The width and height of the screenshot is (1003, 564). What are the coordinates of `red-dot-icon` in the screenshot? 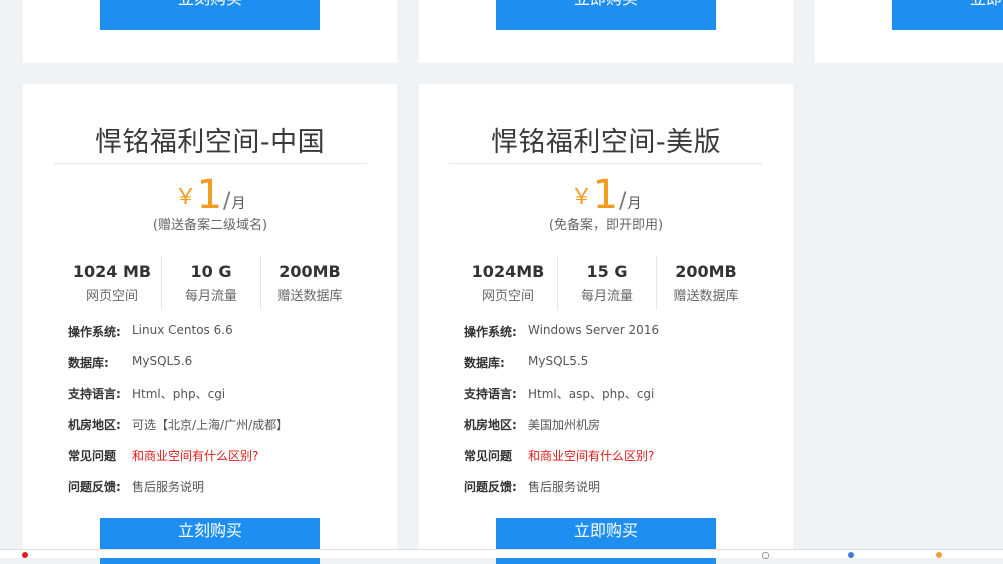 It's located at (25, 555).